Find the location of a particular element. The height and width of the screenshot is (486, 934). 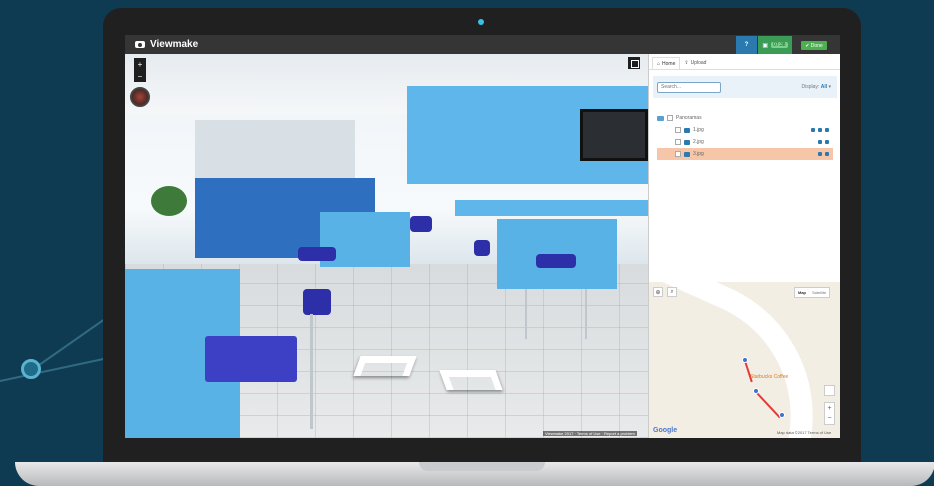

save-button: ▣ 07:38 is located at coordinates (775, 45).